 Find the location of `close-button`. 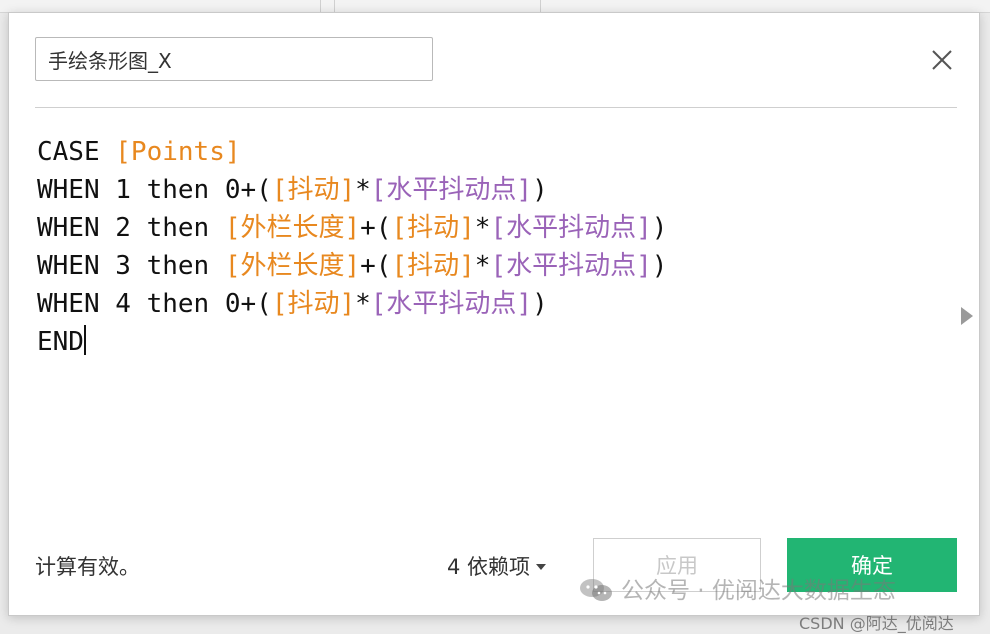

close-button is located at coordinates (942, 60).